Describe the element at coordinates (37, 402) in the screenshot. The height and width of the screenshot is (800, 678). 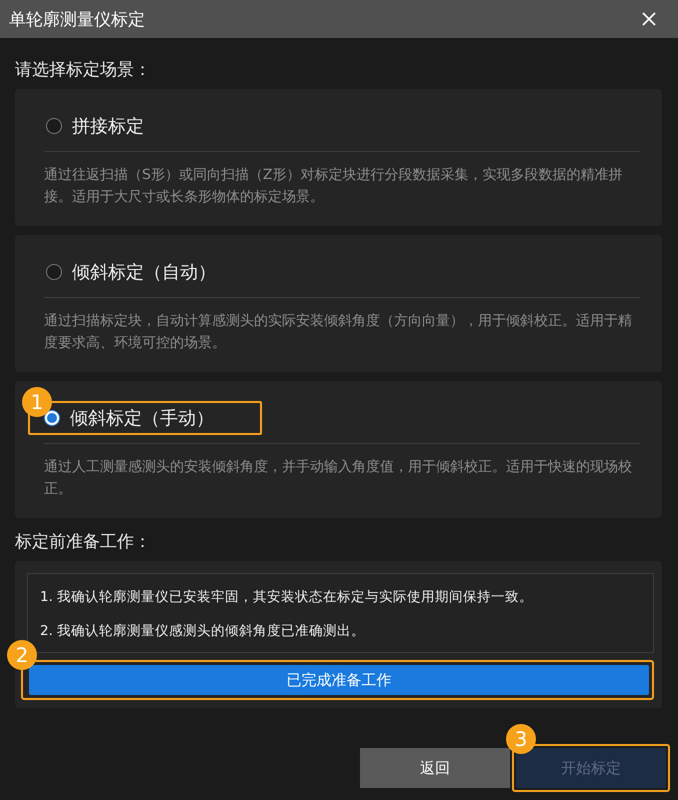
I see `step-badge: 1` at that location.